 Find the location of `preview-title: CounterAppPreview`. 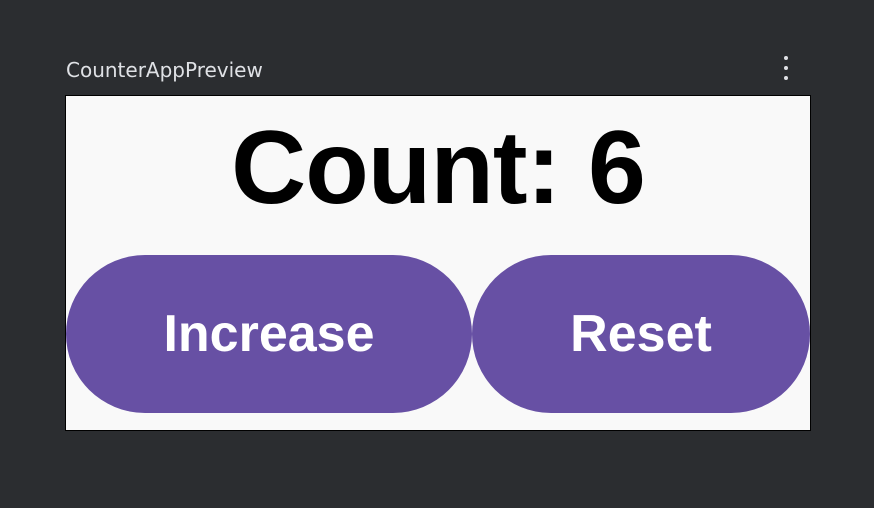

preview-title: CounterAppPreview is located at coordinates (164, 70).